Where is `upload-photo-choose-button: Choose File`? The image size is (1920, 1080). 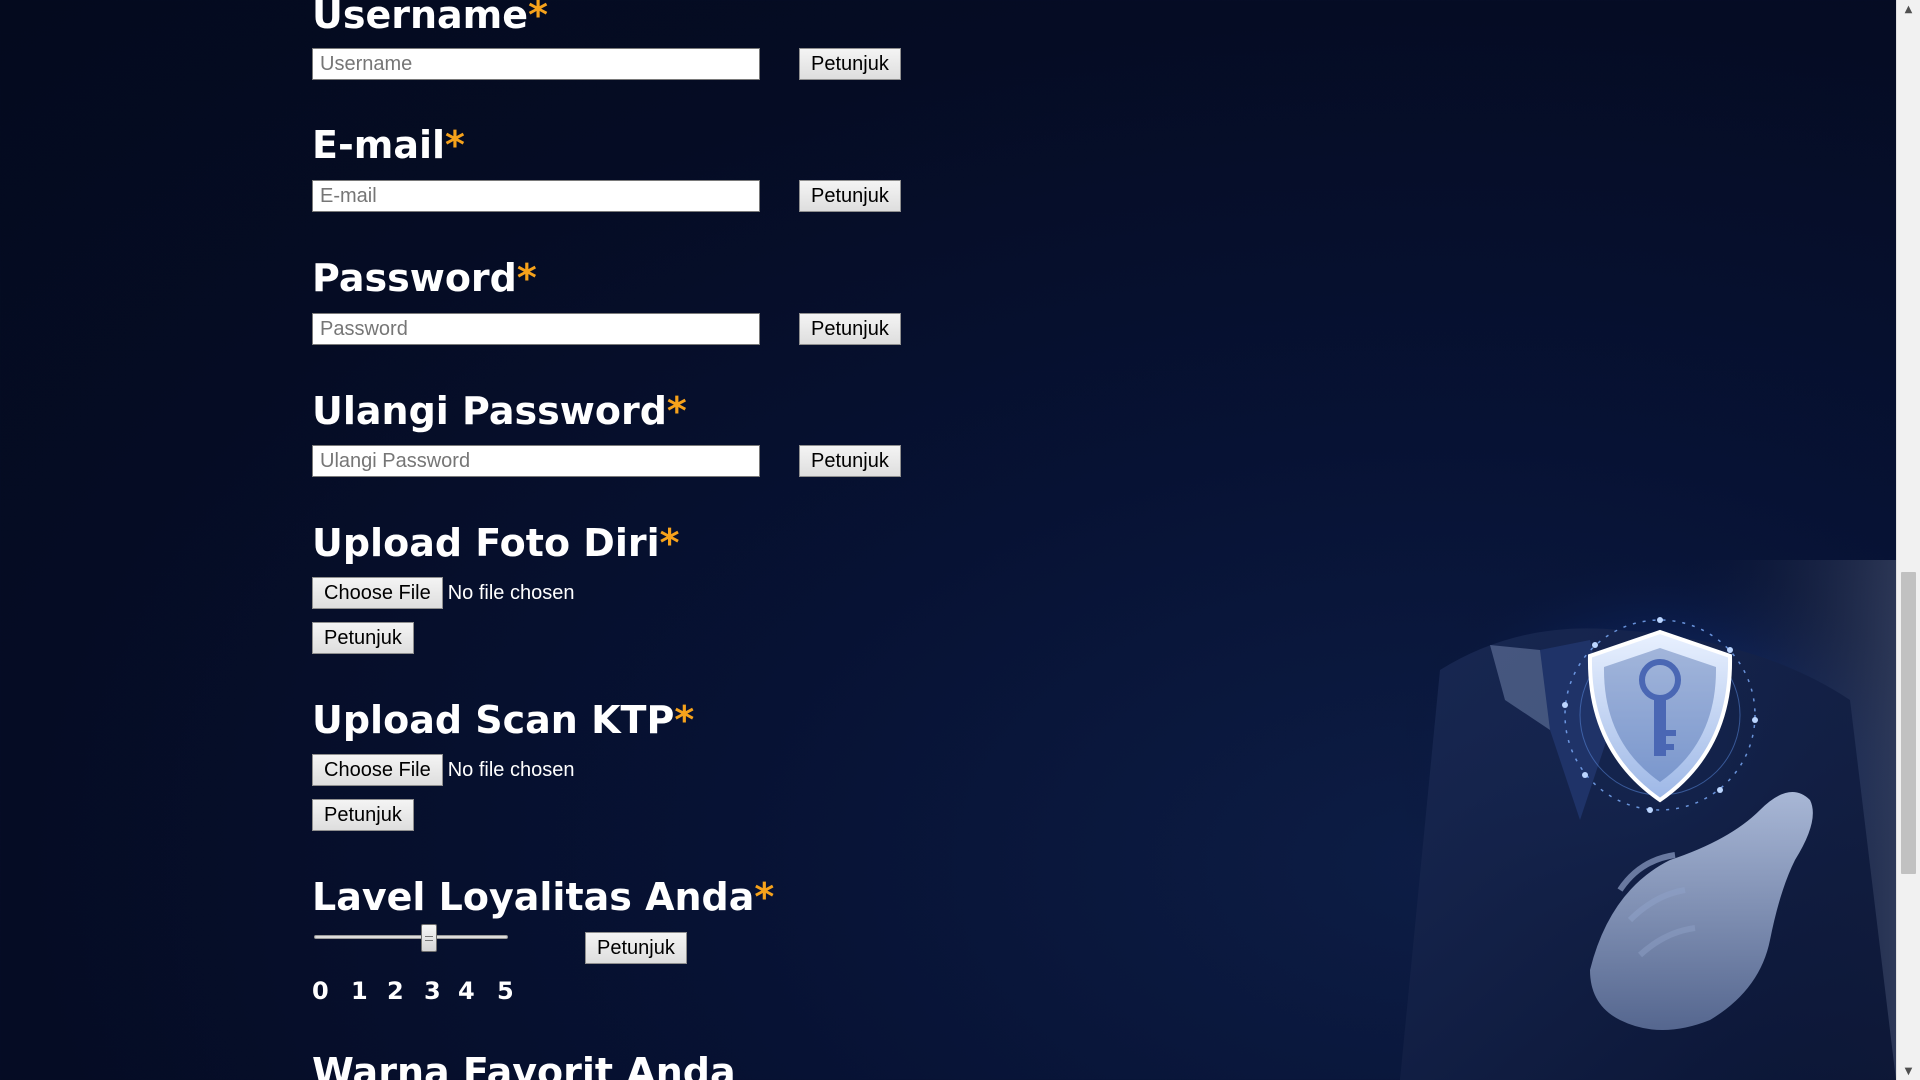
upload-photo-choose-button: Choose File is located at coordinates (377, 593).